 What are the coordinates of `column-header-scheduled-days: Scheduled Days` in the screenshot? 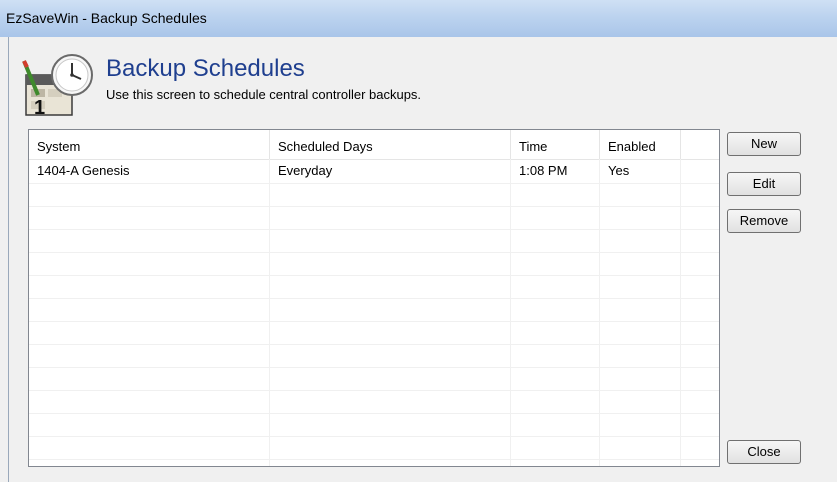 It's located at (390, 144).